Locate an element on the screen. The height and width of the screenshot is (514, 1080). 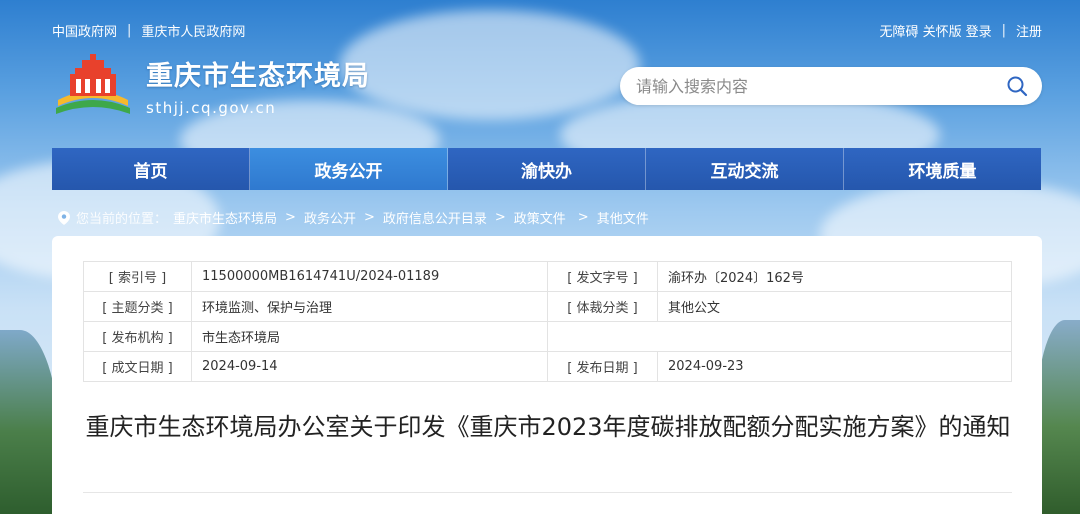
nav-home: 首页 is located at coordinates (151, 169).